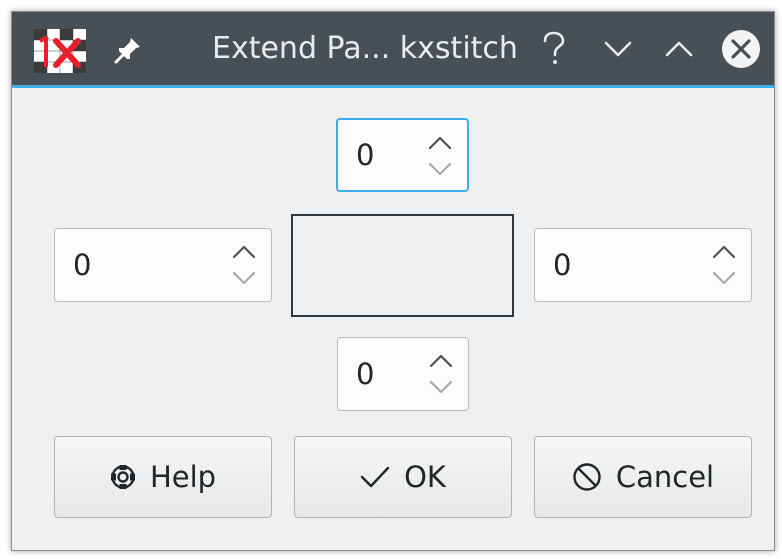  I want to click on minimize-button, so click(618, 49).